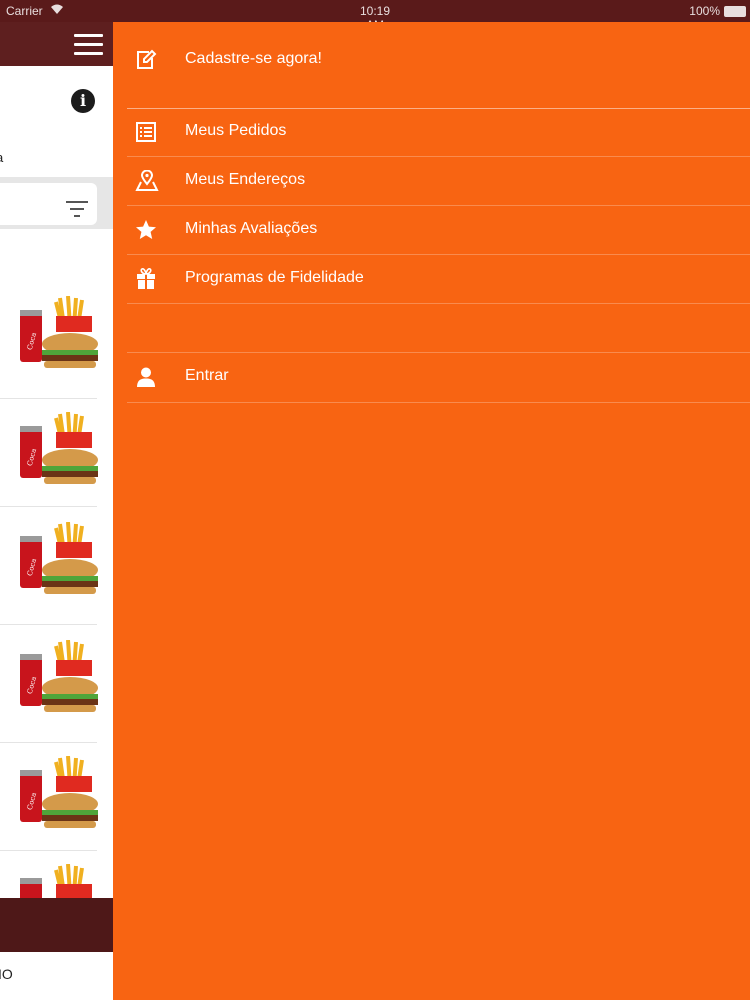 The width and height of the screenshot is (750, 1000). What do you see at coordinates (24, 11) in the screenshot?
I see `carrier-label: Carrier` at bounding box center [24, 11].